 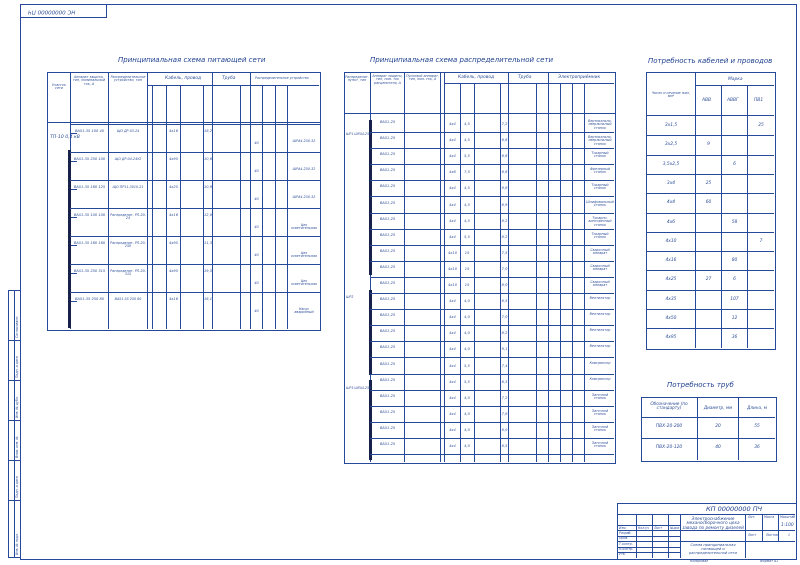 I want to click on cable-head-mid, so click(x=734, y=85).